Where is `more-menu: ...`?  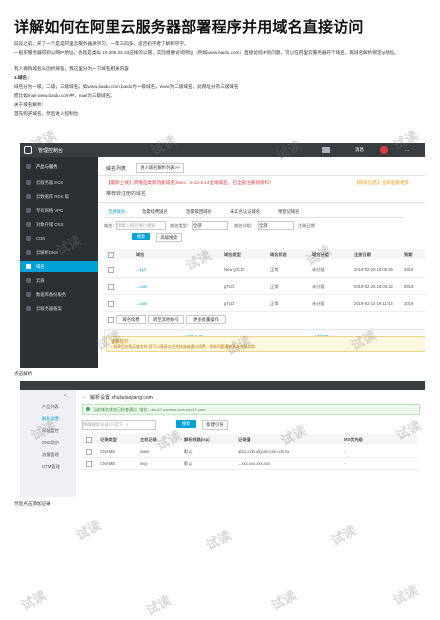
more-menu: ... is located at coordinates (407, 150).